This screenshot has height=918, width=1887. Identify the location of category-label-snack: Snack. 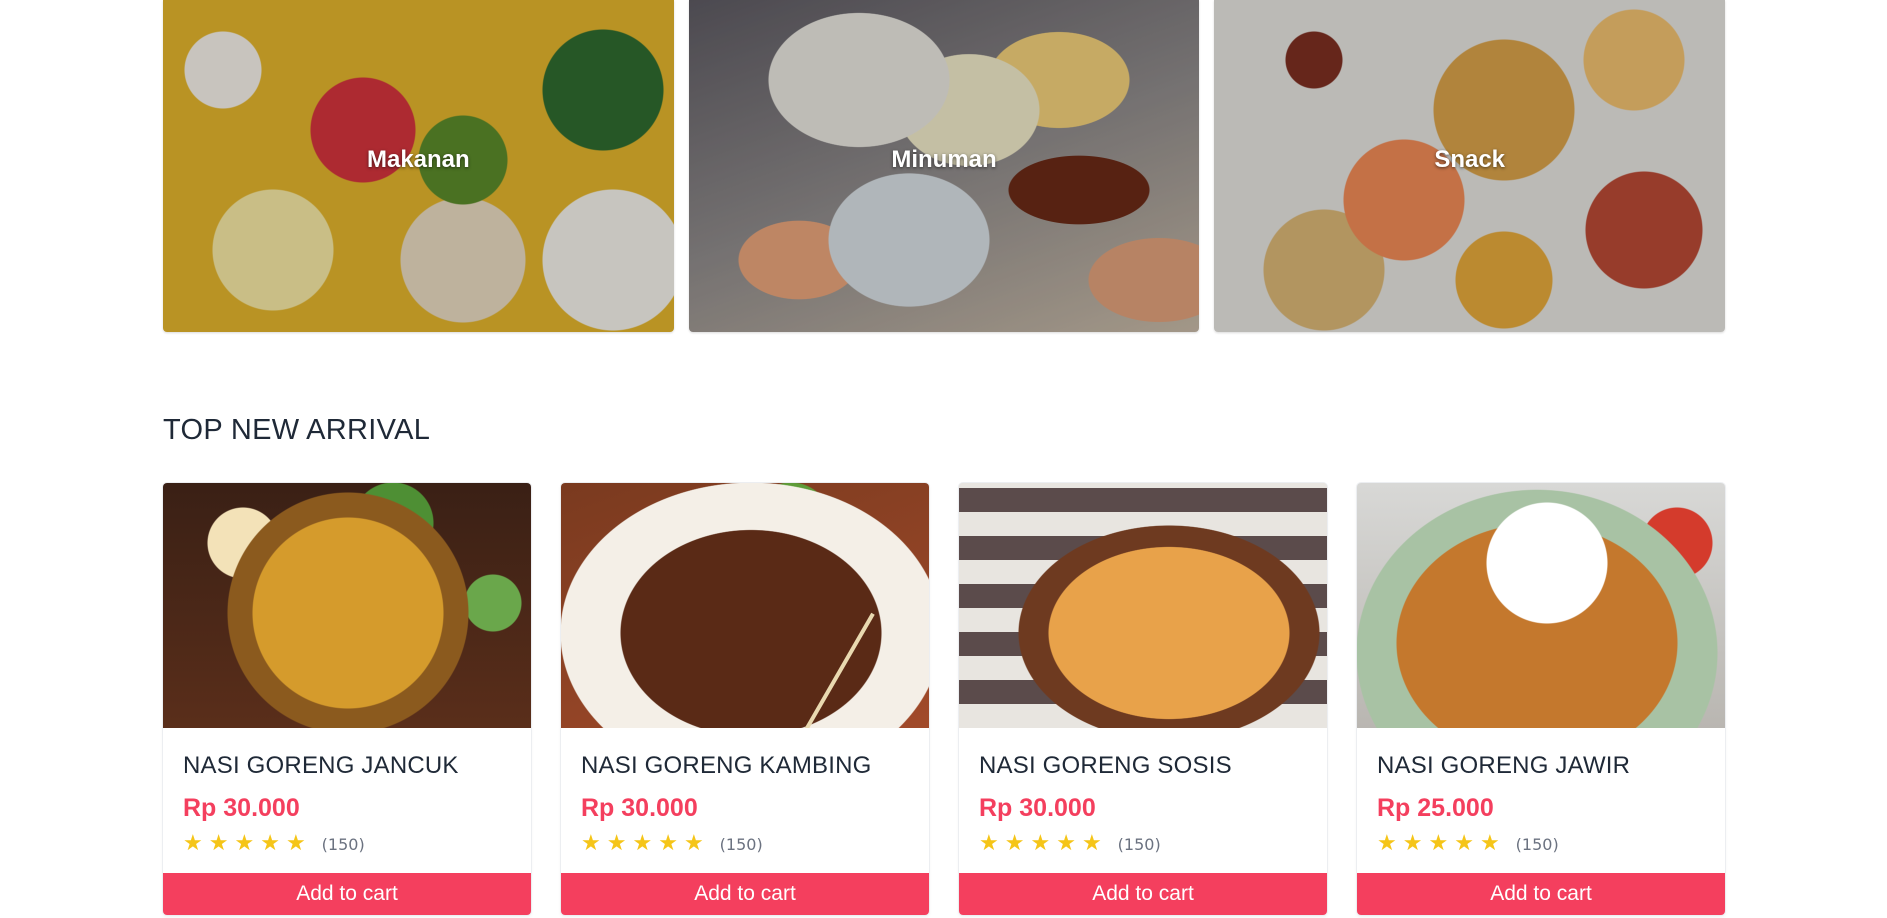
(1470, 159).